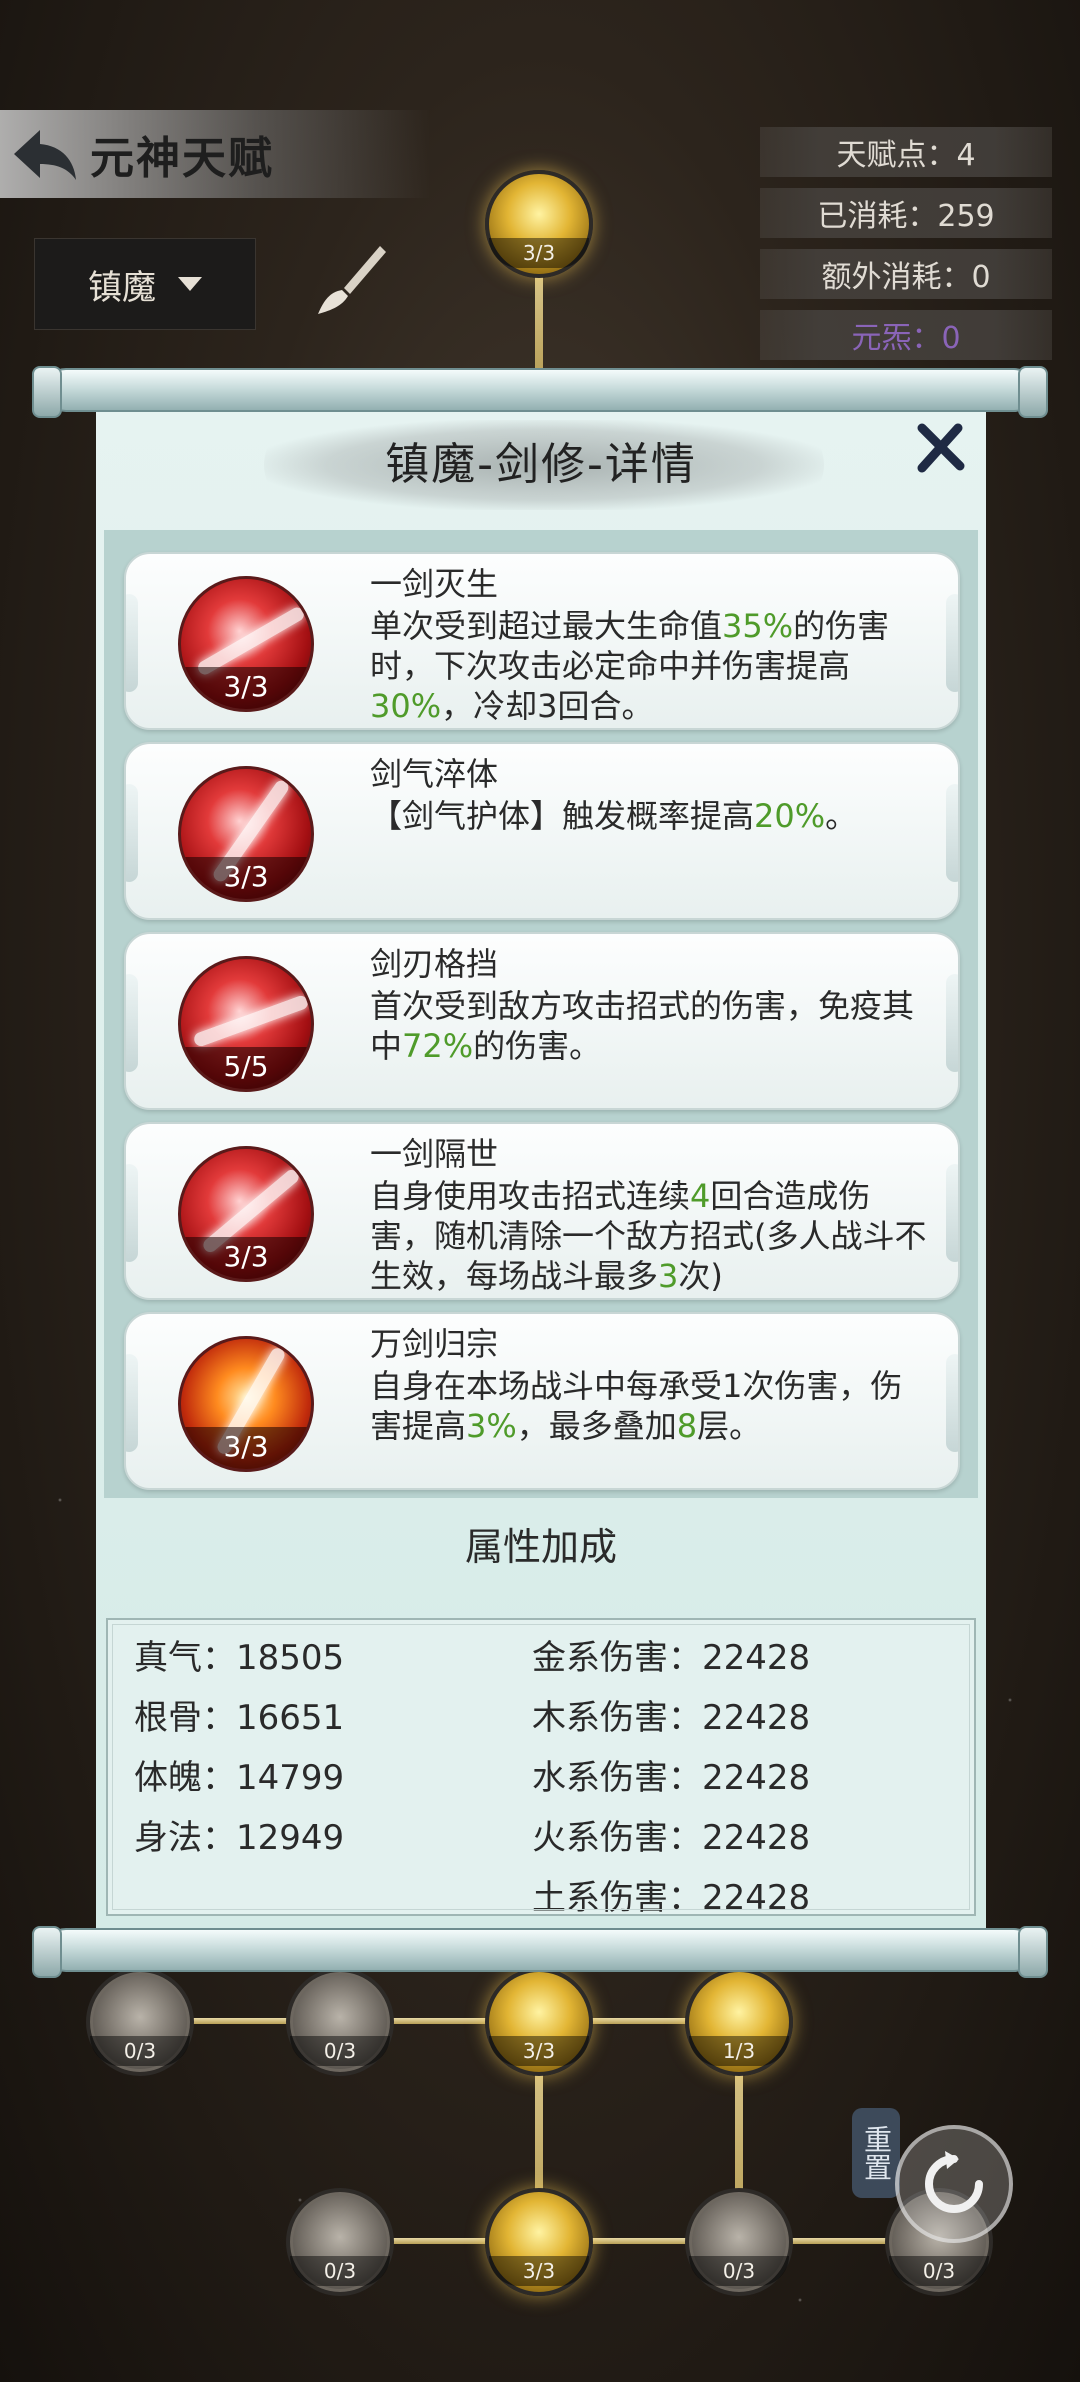 Image resolution: width=1080 pixels, height=2382 pixels. I want to click on attr-left: 真气：18505, so click(239, 1658).